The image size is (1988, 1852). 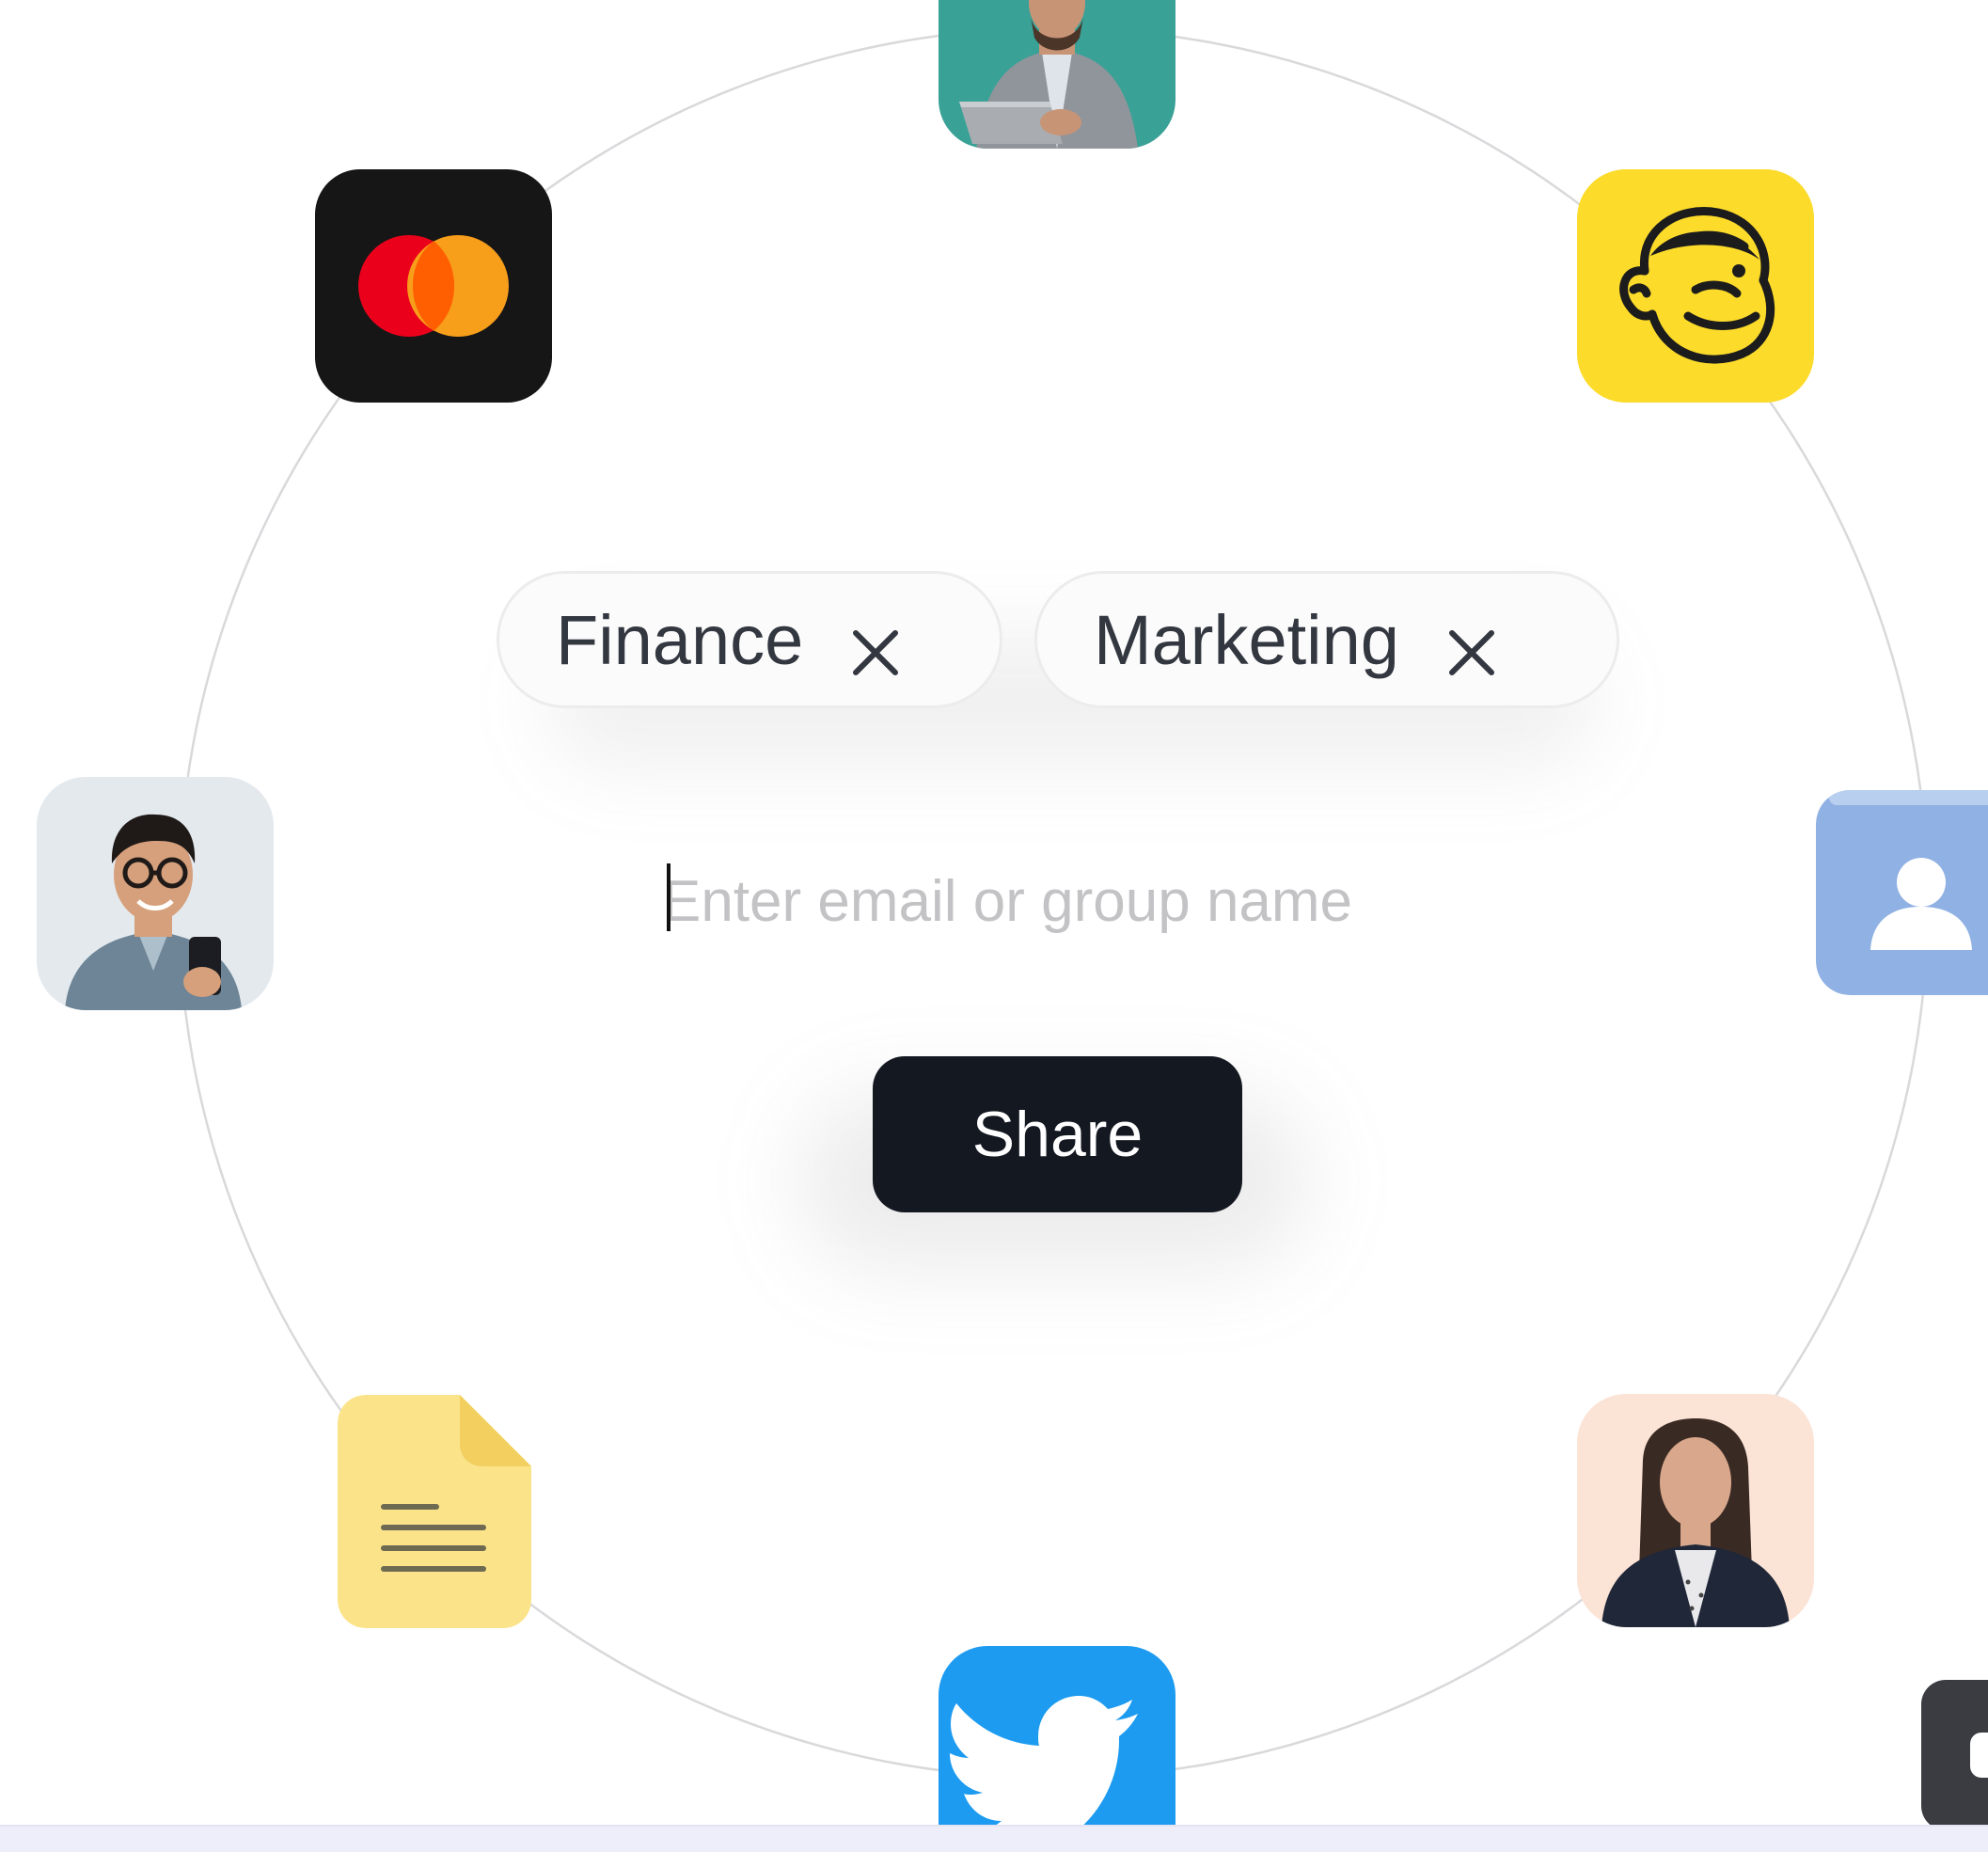 I want to click on tag-chip-marketing: Marketing, so click(x=1326, y=639).